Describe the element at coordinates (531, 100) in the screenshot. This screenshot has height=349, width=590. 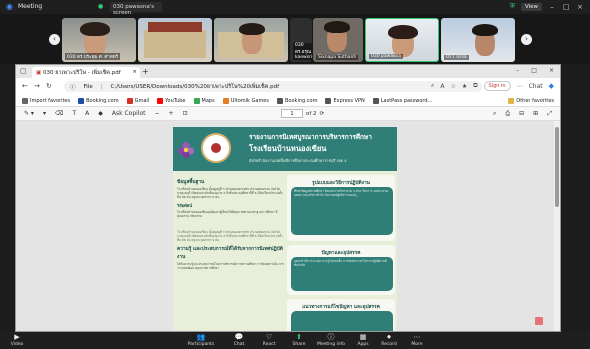
I see `other-favorites: Other favorites` at that location.